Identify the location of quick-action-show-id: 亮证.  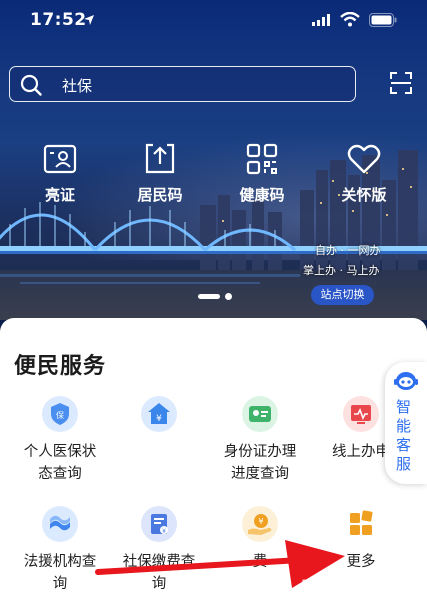
(60, 173).